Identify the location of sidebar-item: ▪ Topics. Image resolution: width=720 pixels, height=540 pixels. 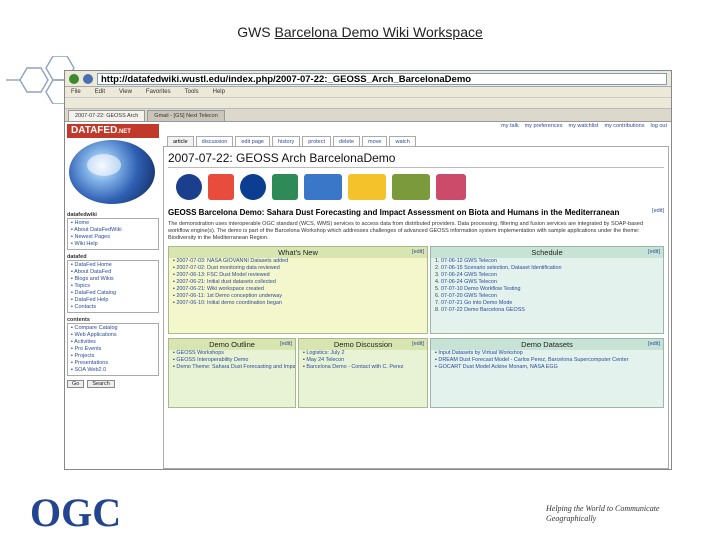
(113, 286).